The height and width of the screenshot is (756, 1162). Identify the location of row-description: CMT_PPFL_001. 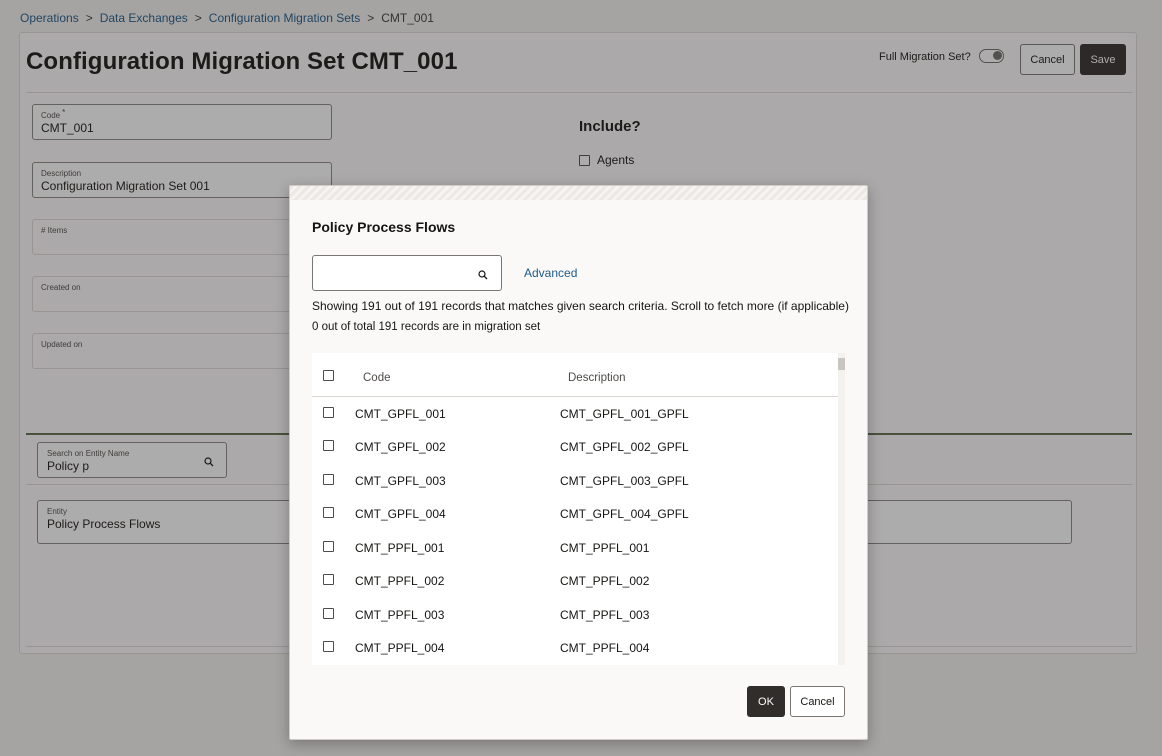
(605, 548).